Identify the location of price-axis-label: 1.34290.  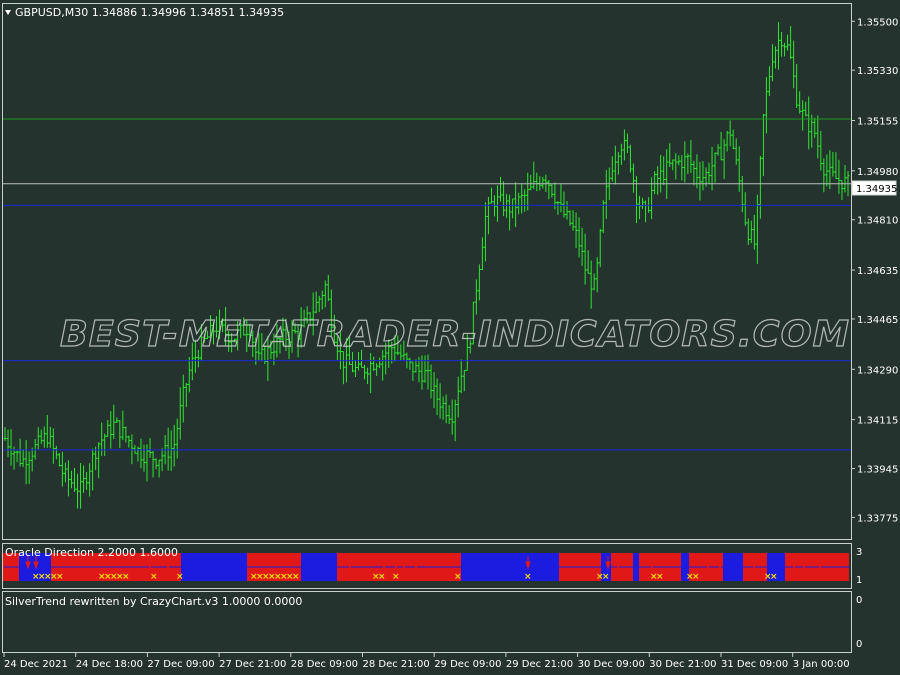
(877, 370).